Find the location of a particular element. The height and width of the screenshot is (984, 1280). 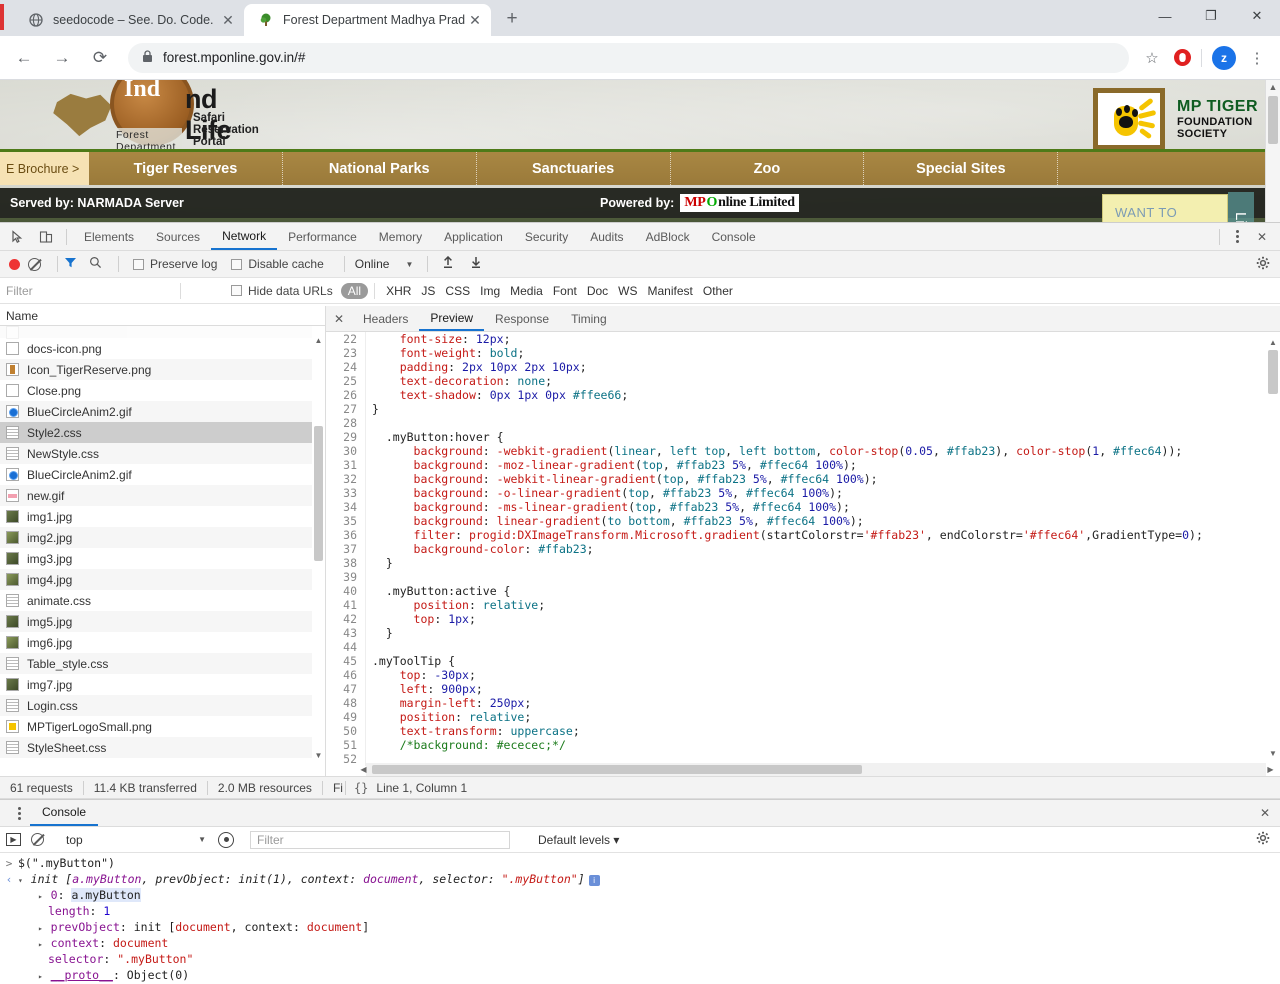

log-levels-select: Default levels ▾ is located at coordinates (578, 840).